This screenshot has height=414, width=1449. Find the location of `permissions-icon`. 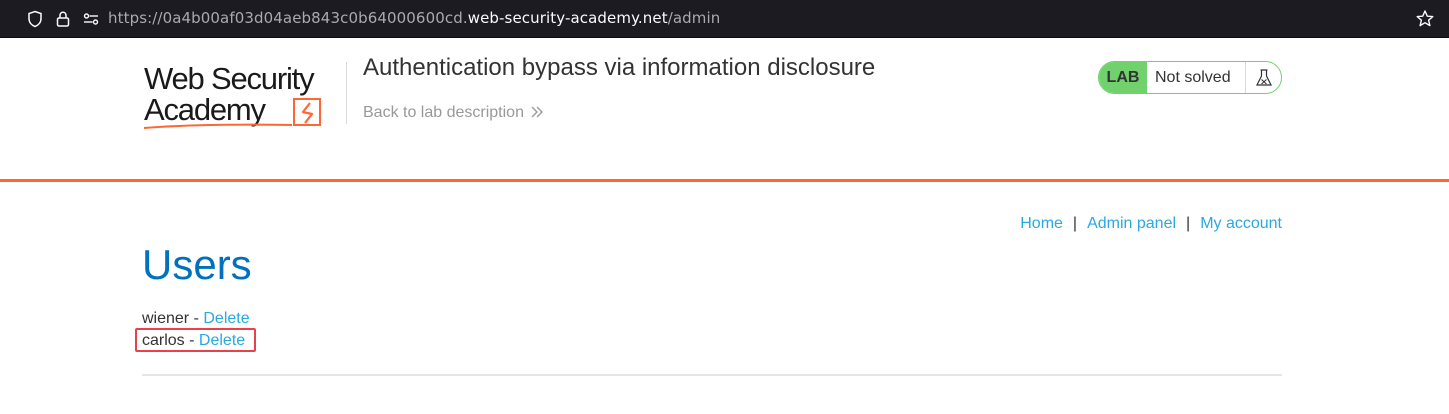

permissions-icon is located at coordinates (91, 19).